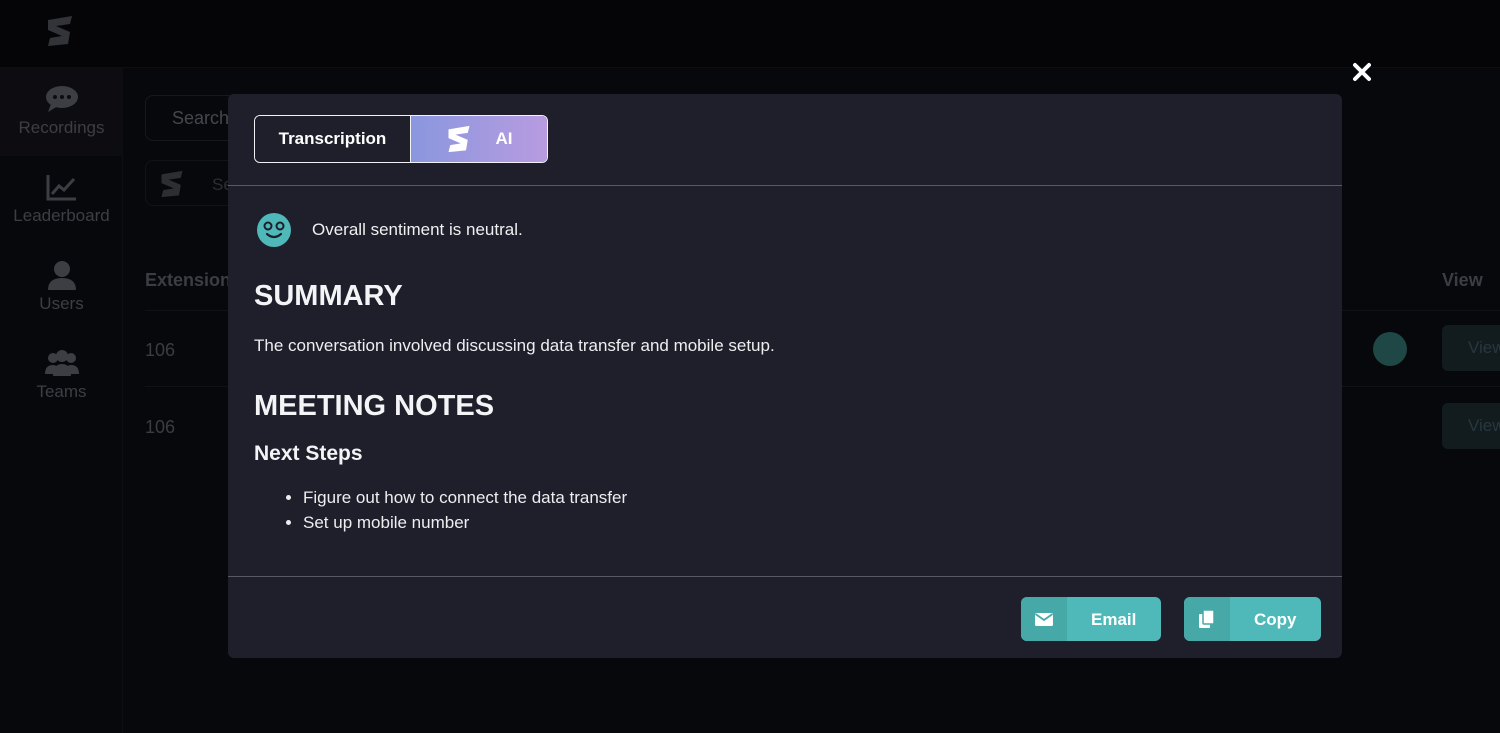 This screenshot has width=1500, height=733. I want to click on copy-button-label: Copy, so click(1275, 619).